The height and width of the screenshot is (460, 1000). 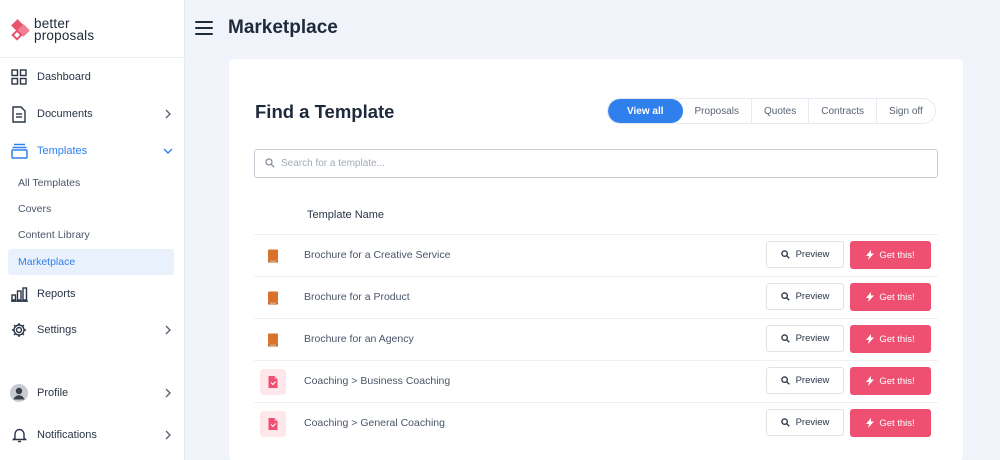 I want to click on sidebar-item-reports: Reports, so click(x=92, y=294).